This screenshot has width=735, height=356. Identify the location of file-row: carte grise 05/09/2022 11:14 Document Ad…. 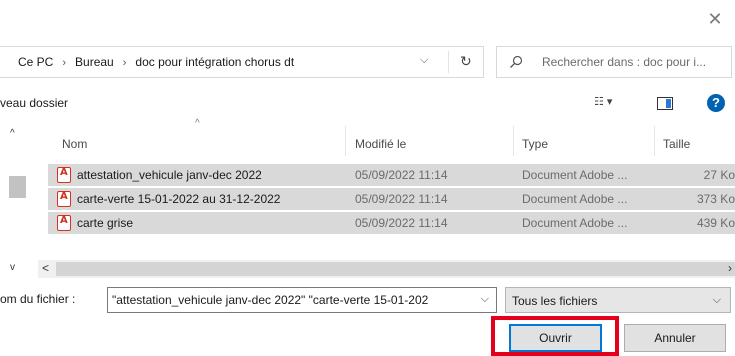
(391, 223).